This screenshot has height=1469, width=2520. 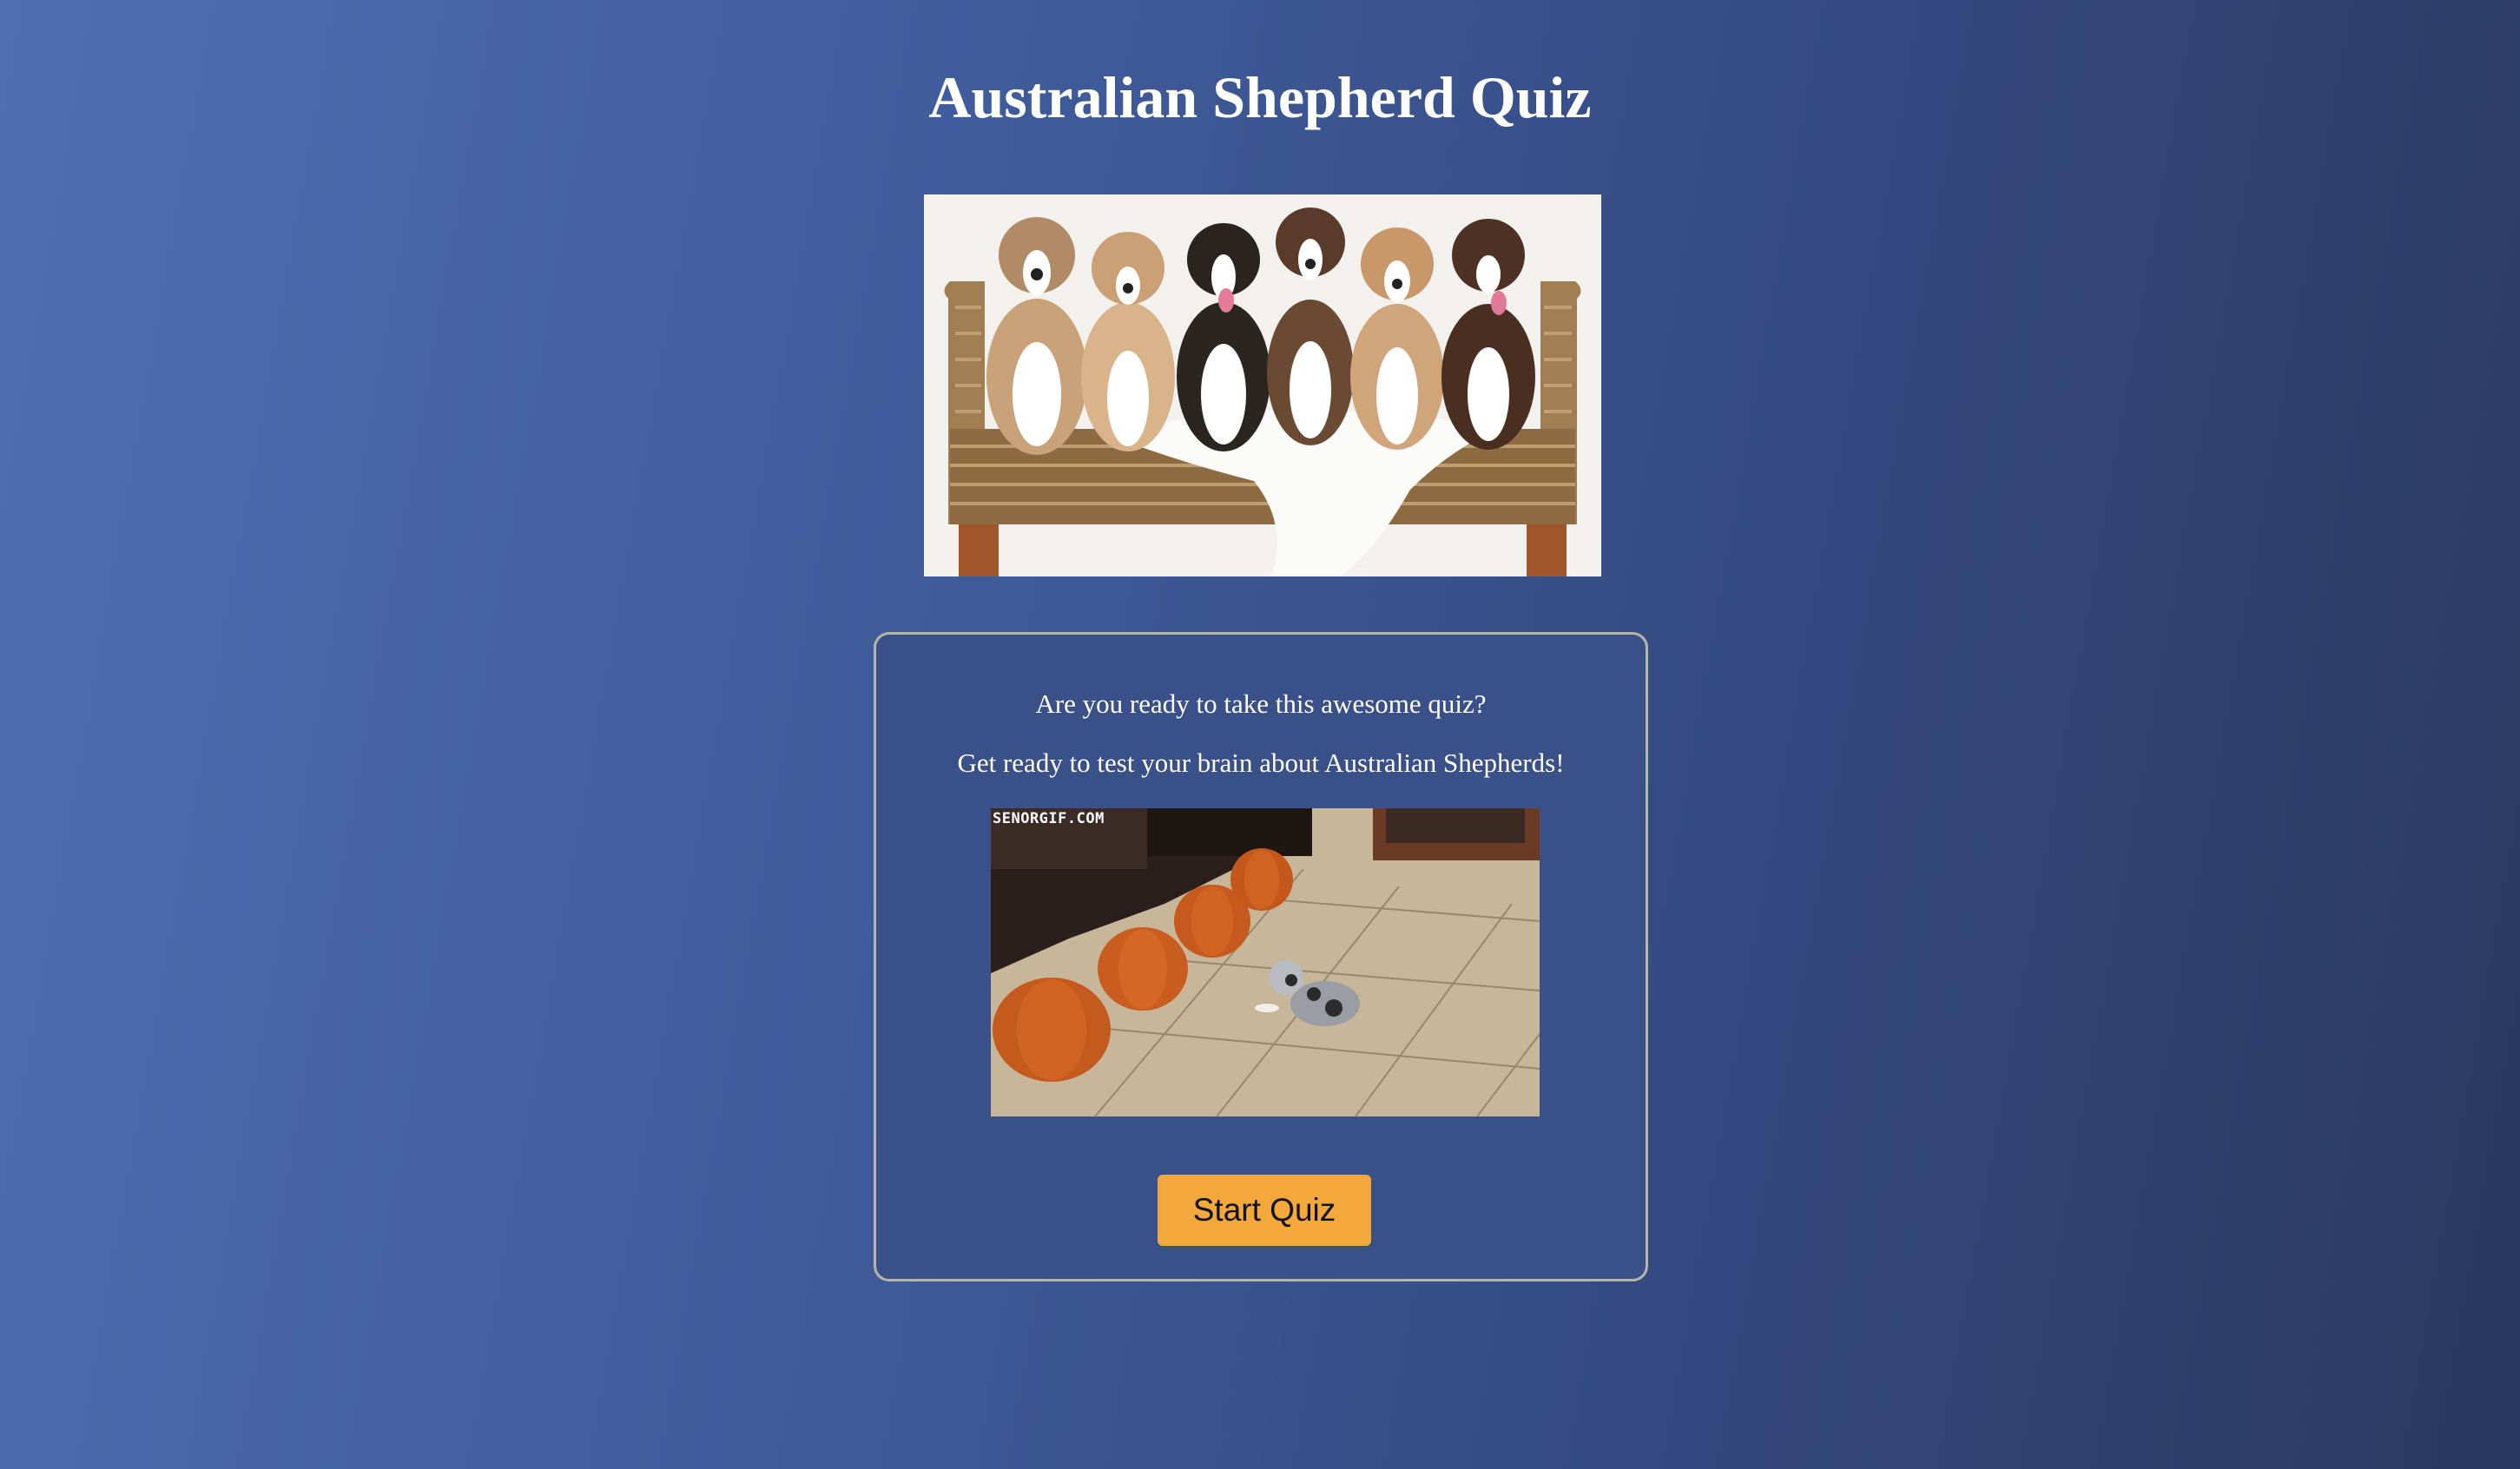 What do you see at coordinates (1265, 963) in the screenshot?
I see `puppy-pumpkins-gif: SENORGIF.COM` at bounding box center [1265, 963].